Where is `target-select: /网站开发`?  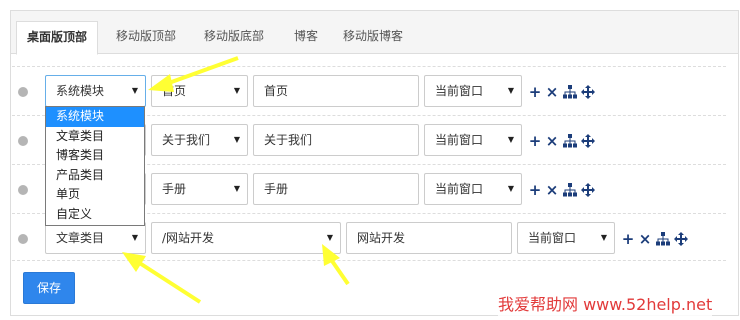 target-select: /网站开发 is located at coordinates (246, 238).